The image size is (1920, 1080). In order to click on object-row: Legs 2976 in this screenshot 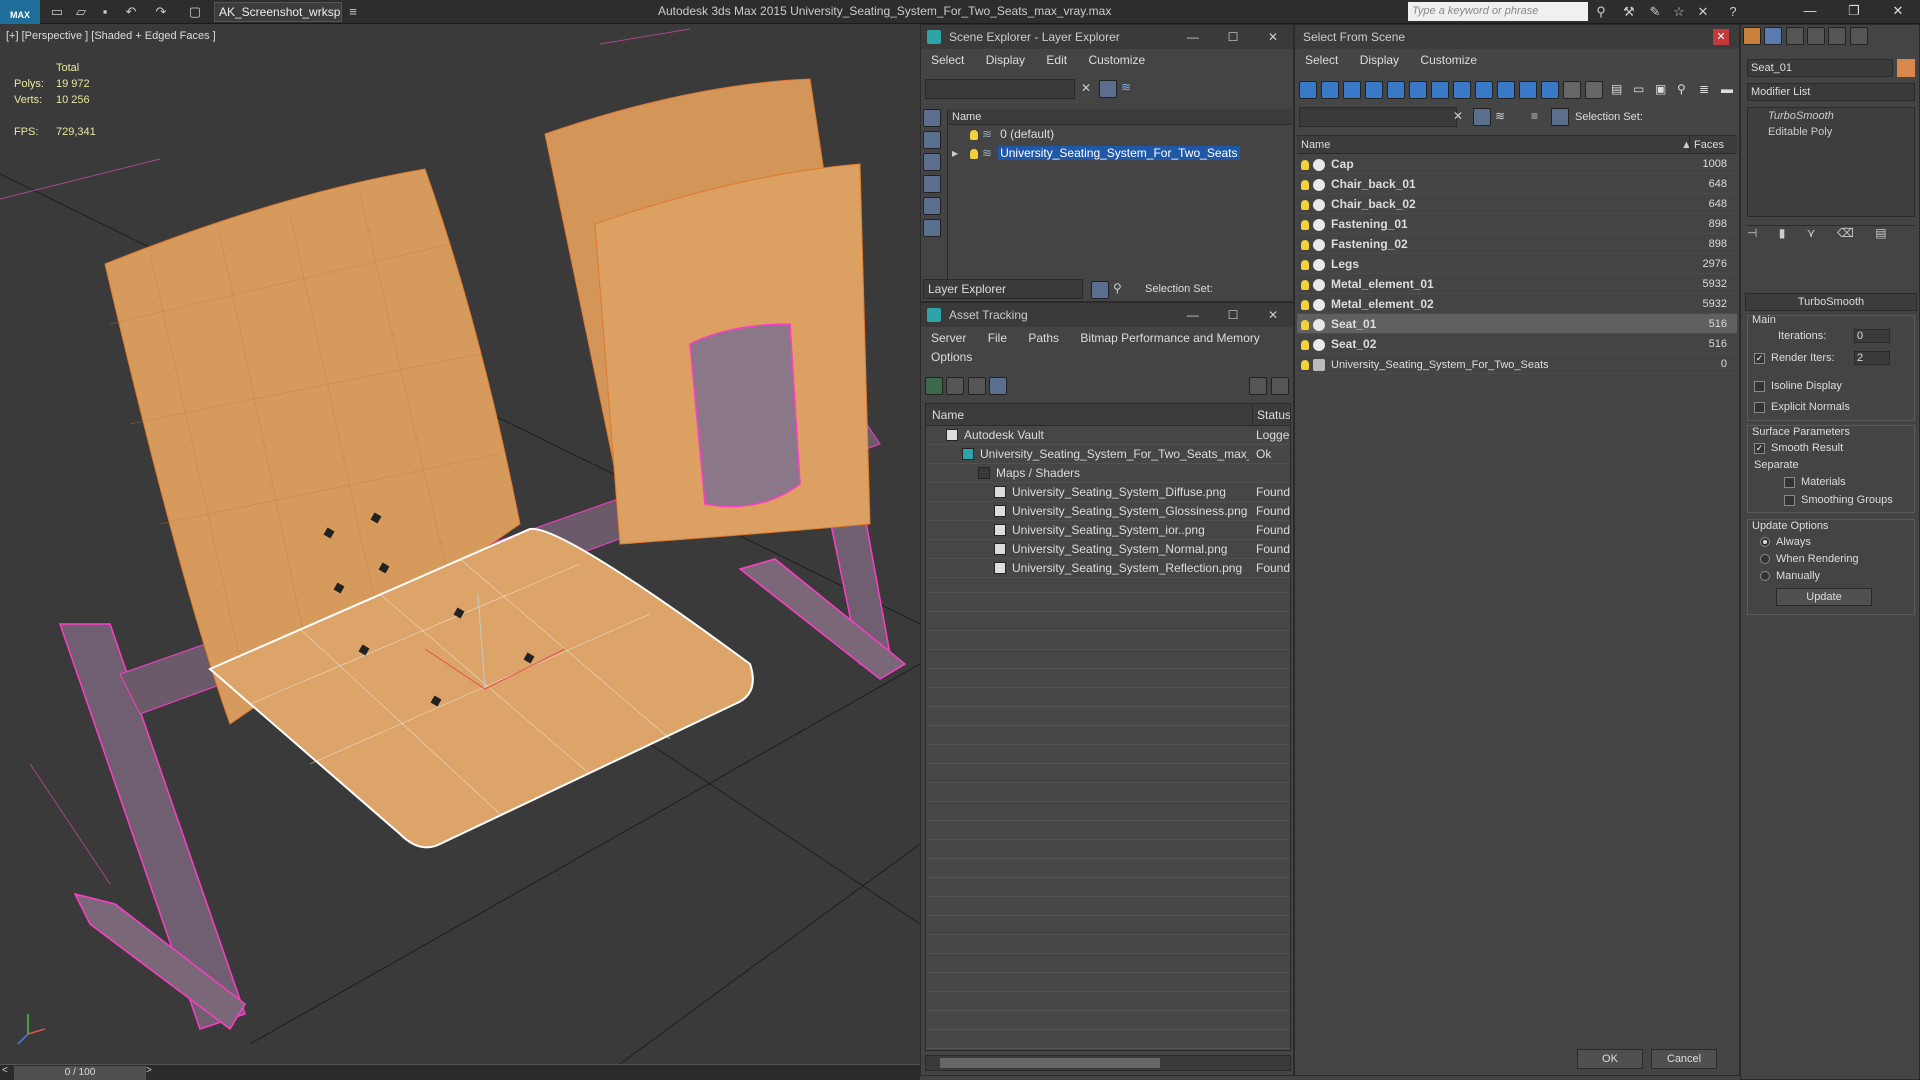, I will do `click(1517, 264)`.